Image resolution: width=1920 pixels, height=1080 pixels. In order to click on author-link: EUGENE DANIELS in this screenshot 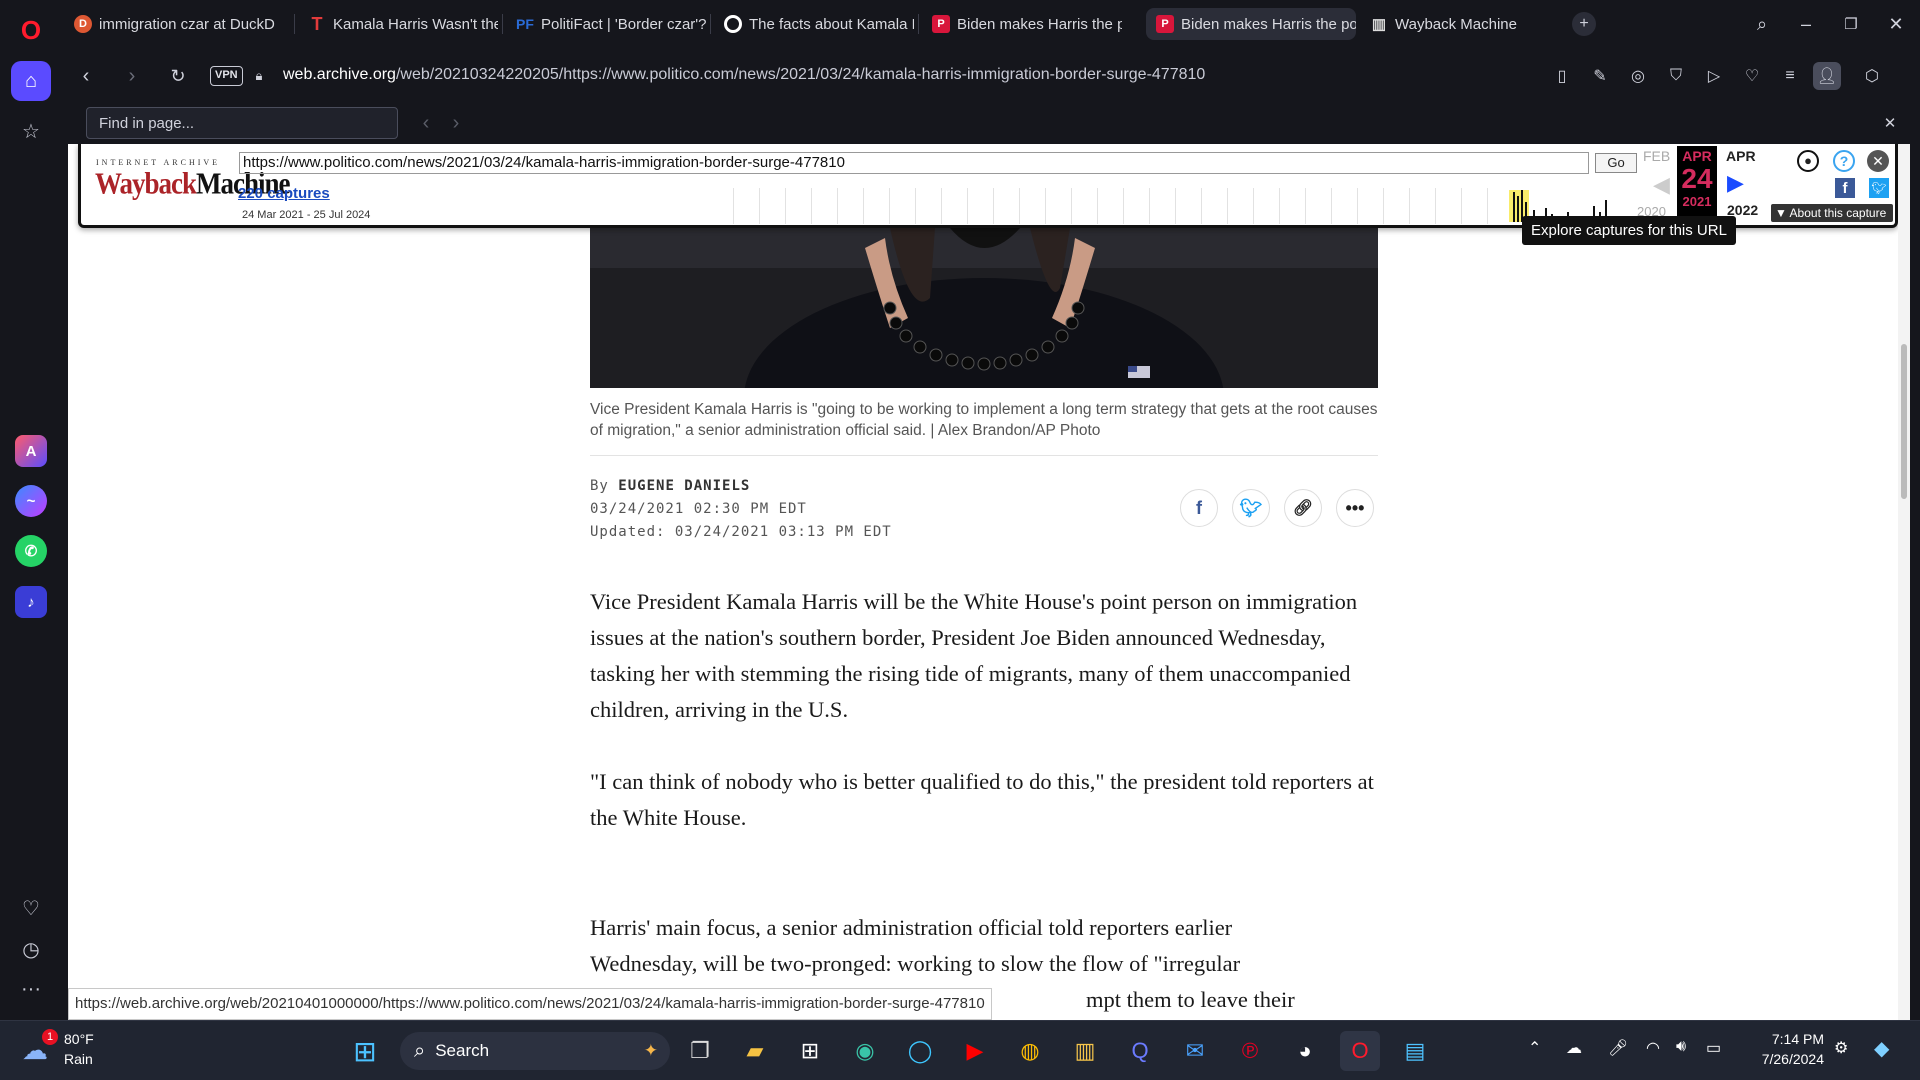, I will do `click(684, 486)`.